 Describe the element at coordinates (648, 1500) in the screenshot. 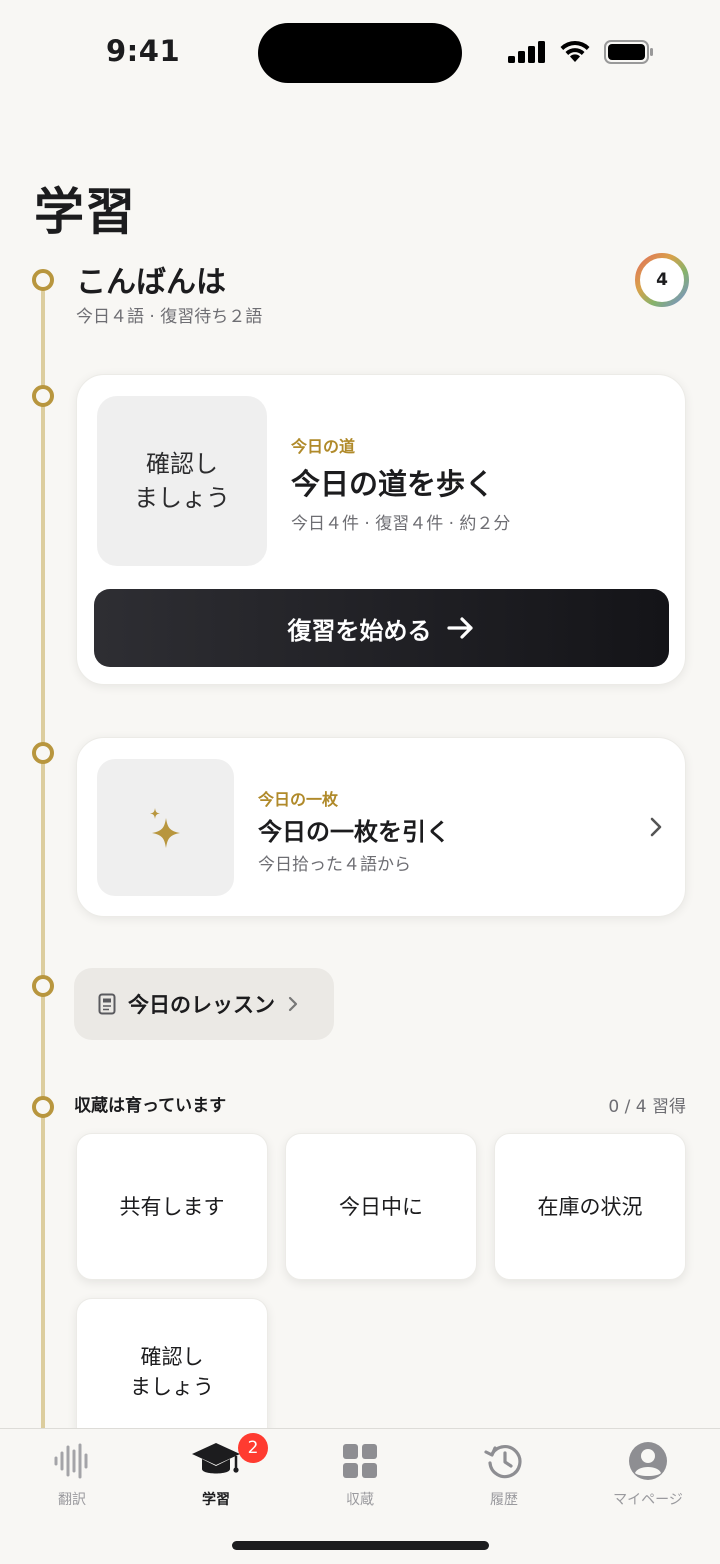

I see `tab-mypage-label: マイページ` at that location.